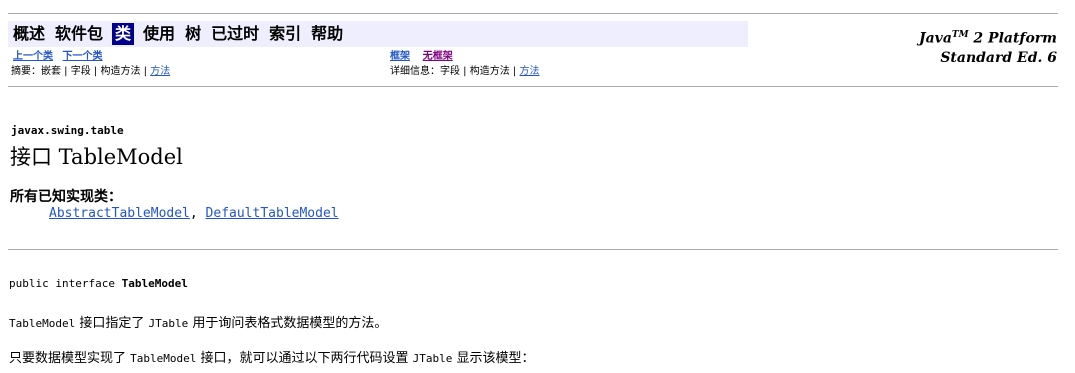 Image resolution: width=1075 pixels, height=373 pixels. I want to click on nav-tree: 树, so click(193, 34).